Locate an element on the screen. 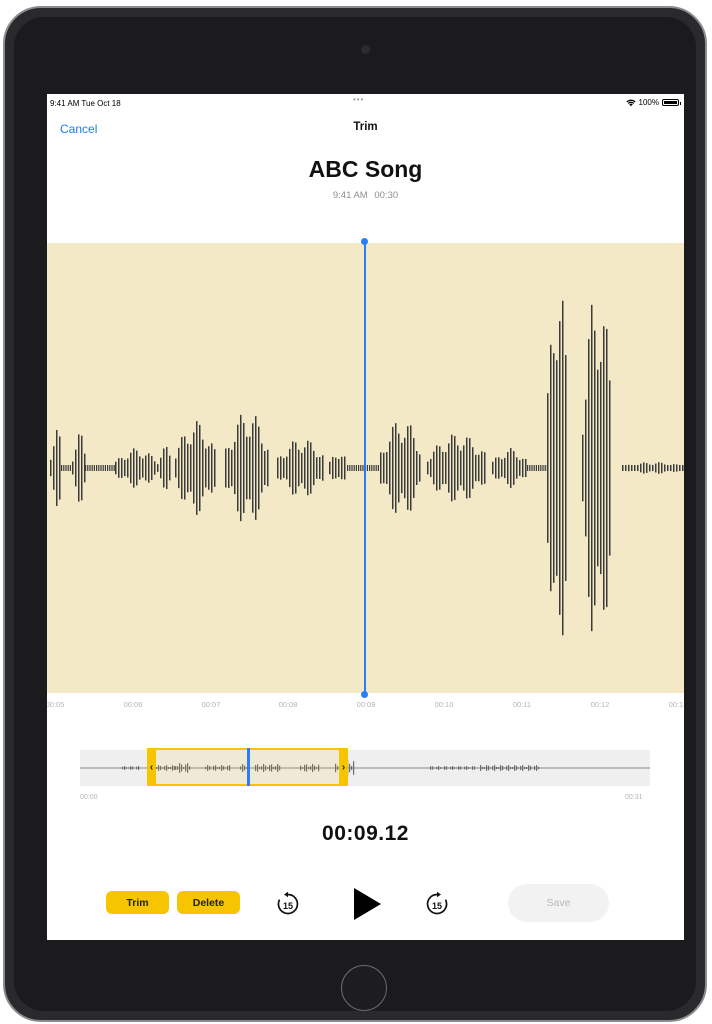  save-button: Save is located at coordinates (558, 903).